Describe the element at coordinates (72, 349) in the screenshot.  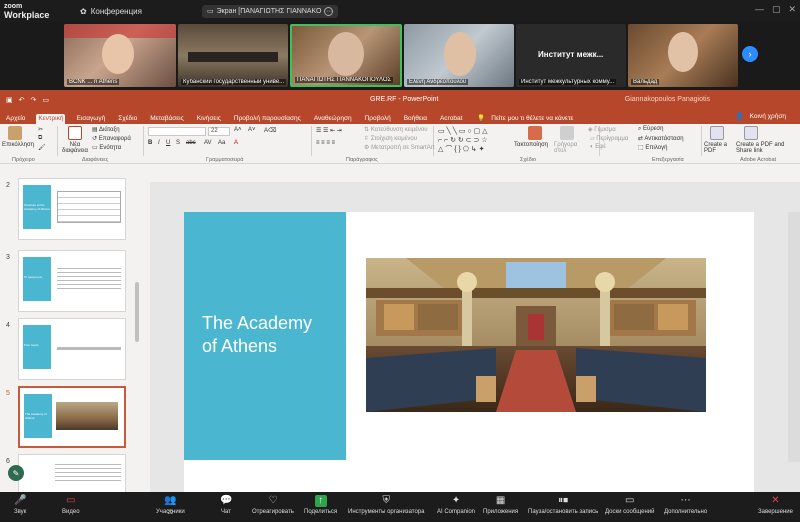
I see `slide-thumbnail: Στον τομέα` at that location.